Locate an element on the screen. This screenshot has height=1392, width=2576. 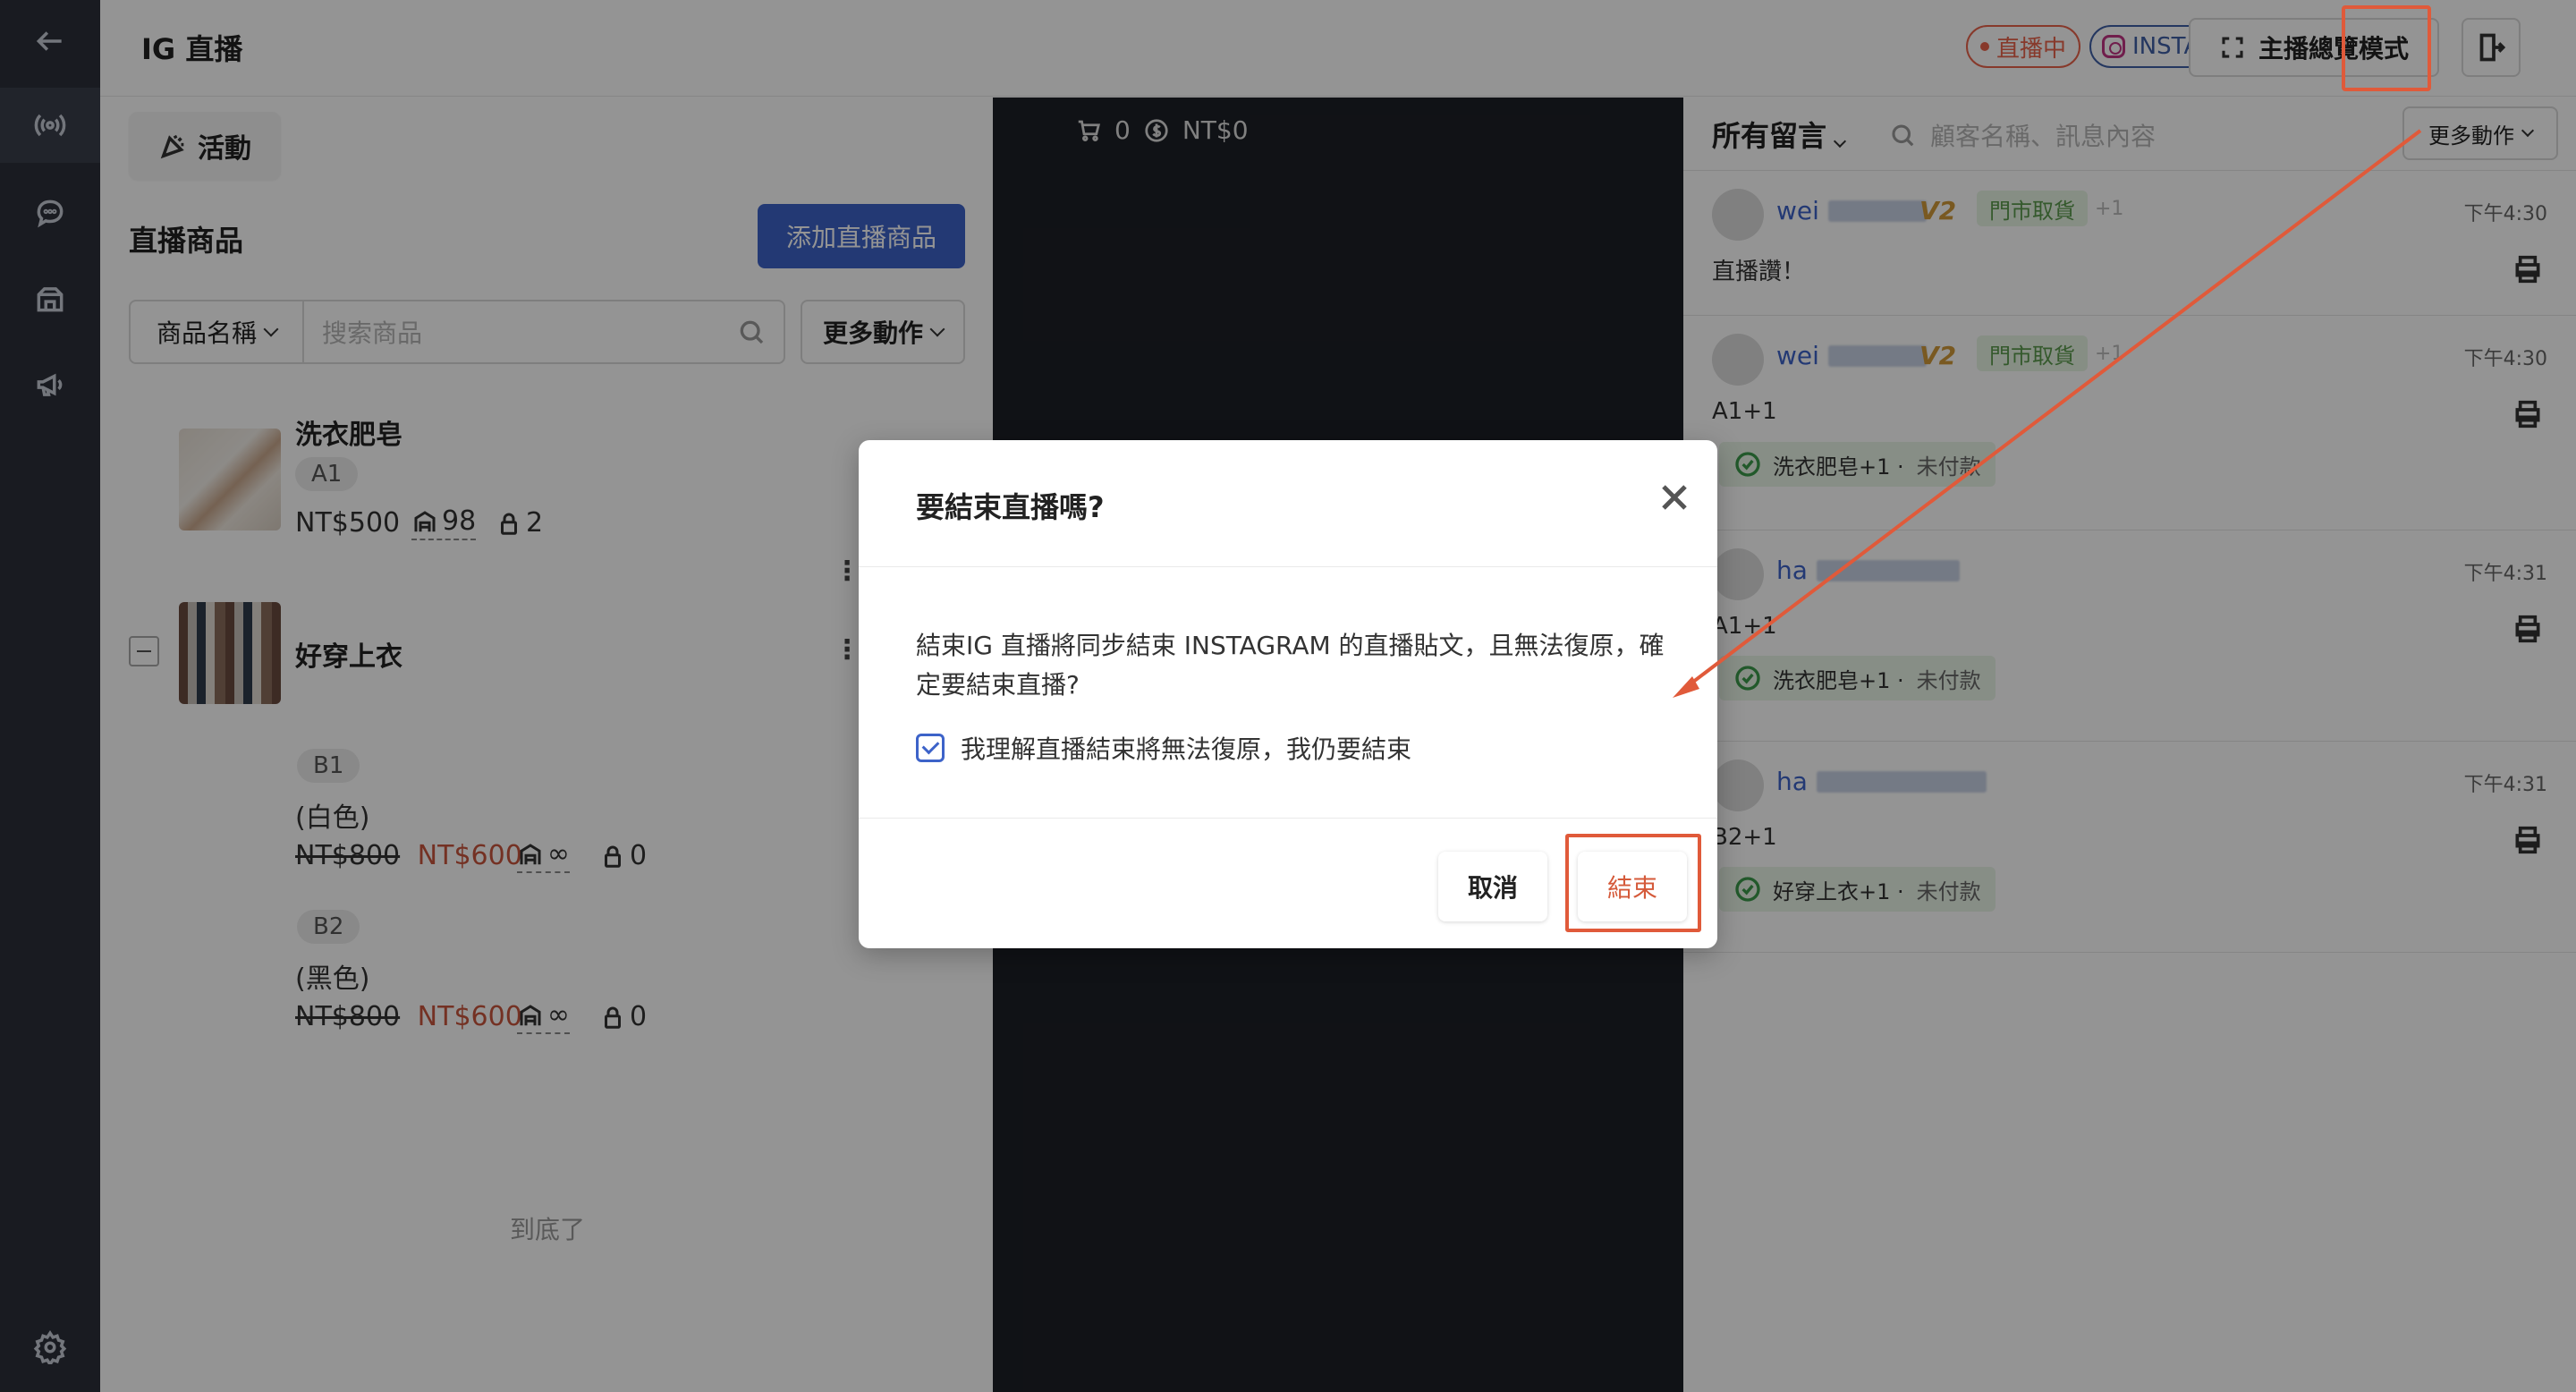
checkbox-checked-icon is located at coordinates (930, 748).